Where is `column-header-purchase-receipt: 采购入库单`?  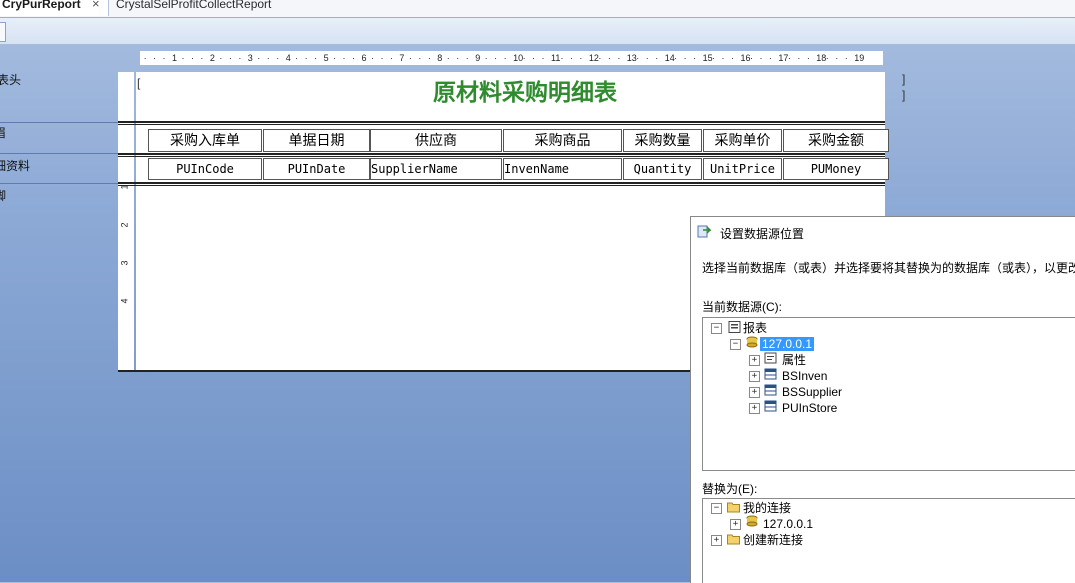 column-header-purchase-receipt: 采购入库单 is located at coordinates (205, 140).